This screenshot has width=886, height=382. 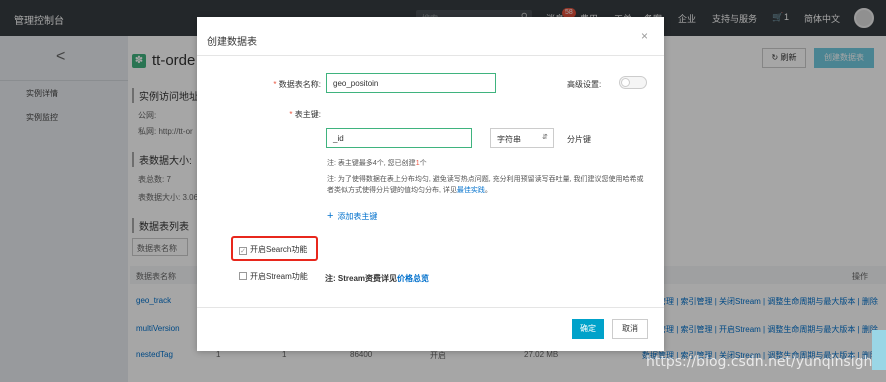 What do you see at coordinates (307, 114) in the screenshot?
I see `primary-key-label-text: 表主键:` at bounding box center [307, 114].